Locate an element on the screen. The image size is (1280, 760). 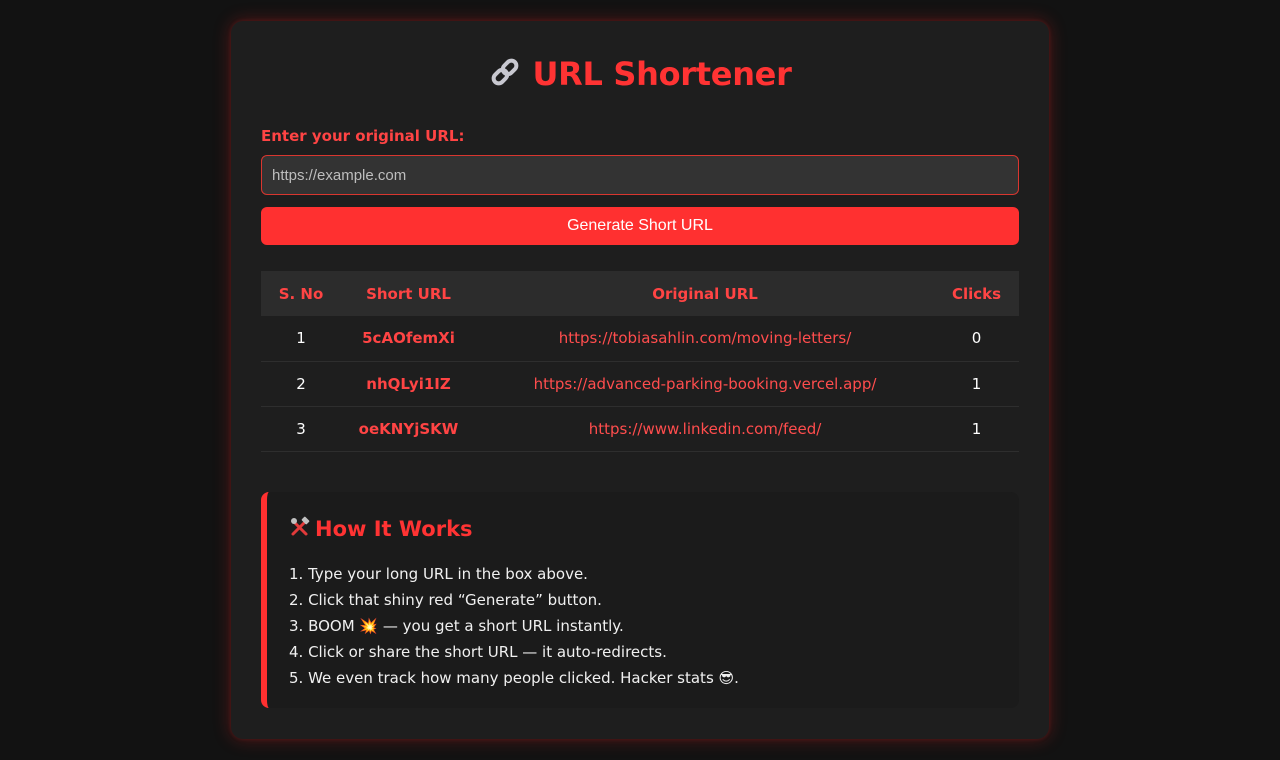
how-it-works-title: How It Works is located at coordinates (643, 529).